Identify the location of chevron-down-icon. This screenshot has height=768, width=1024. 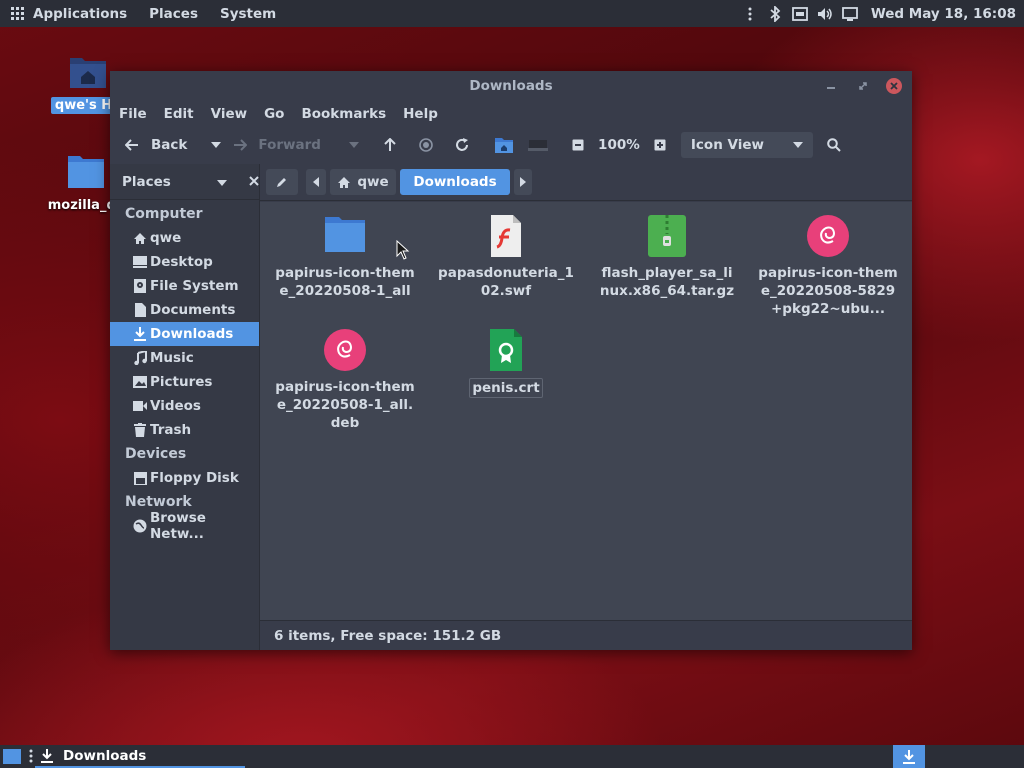
(797, 145).